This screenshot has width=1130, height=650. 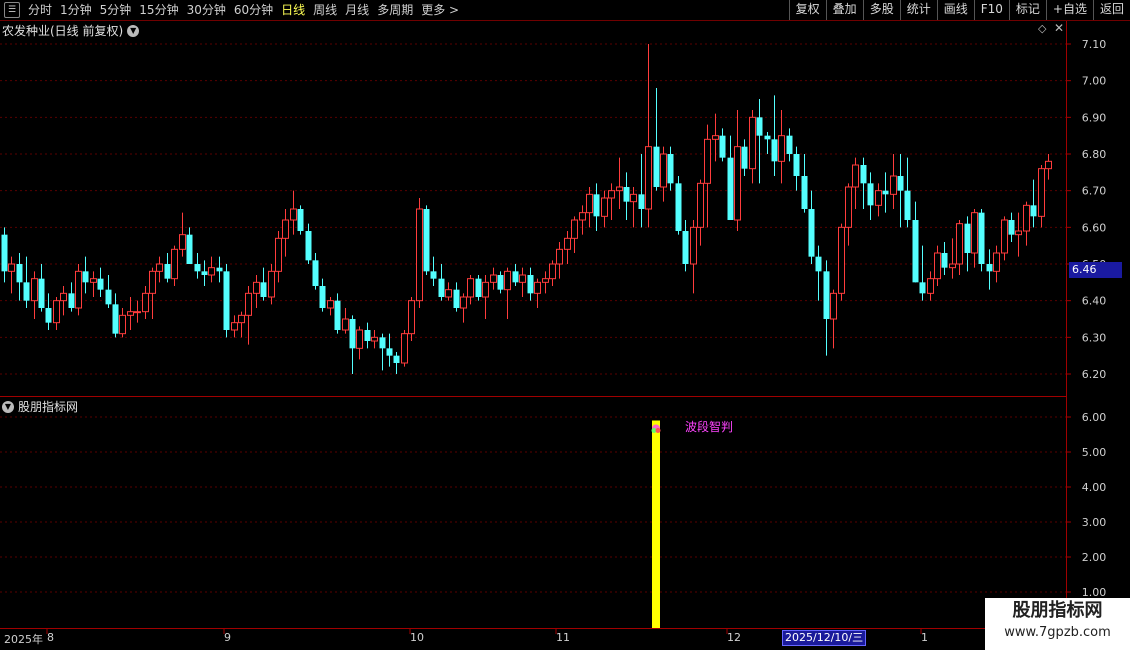 I want to click on indicator-bar, so click(x=656, y=524).